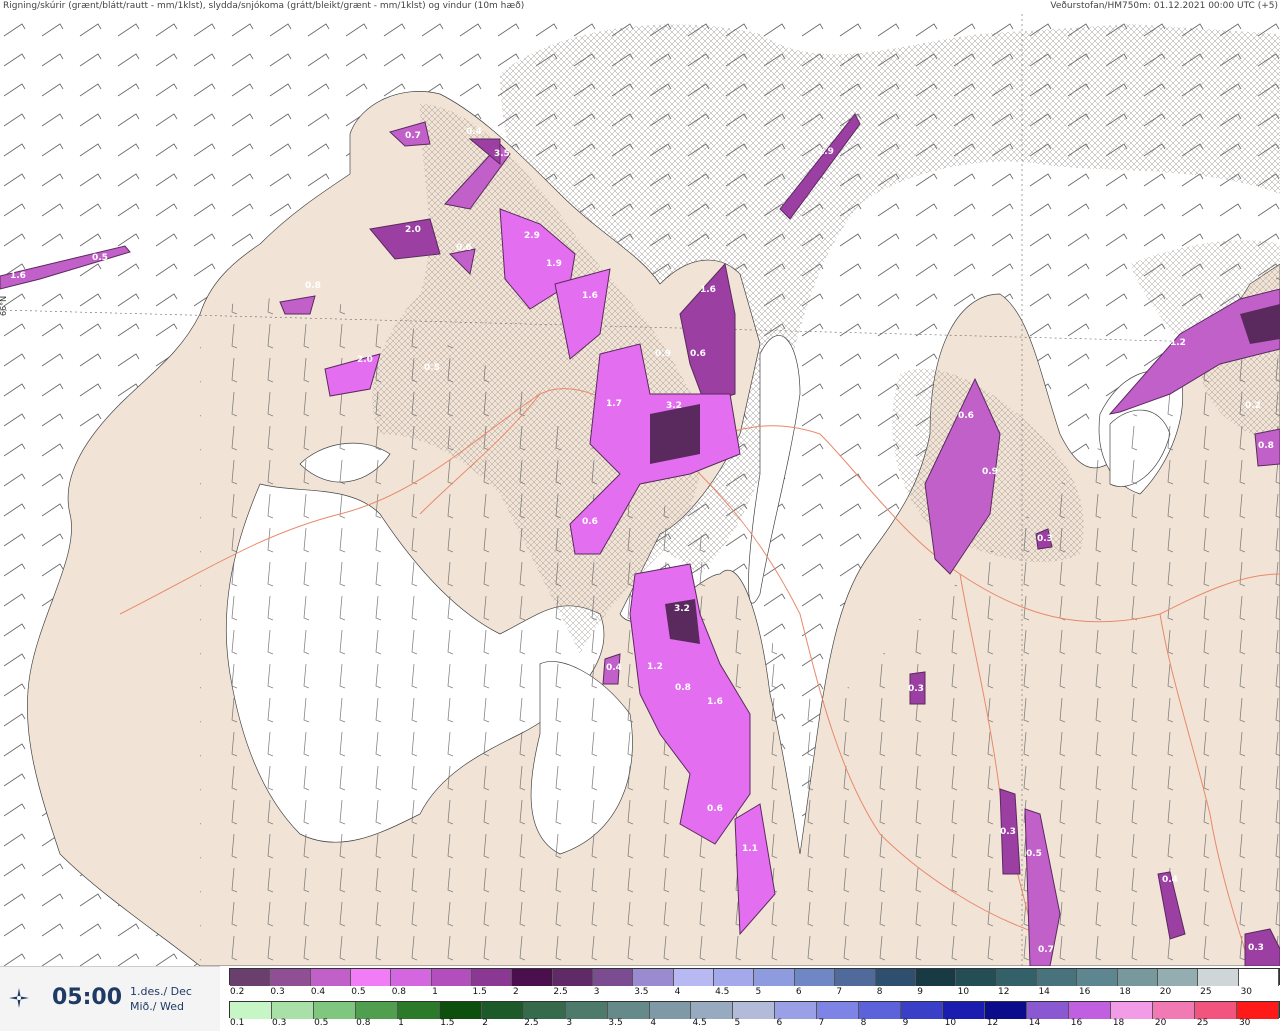 Image resolution: width=1280 pixels, height=1031 pixels. Describe the element at coordinates (1034, 1023) in the screenshot. I see `scale-label: 14` at that location.